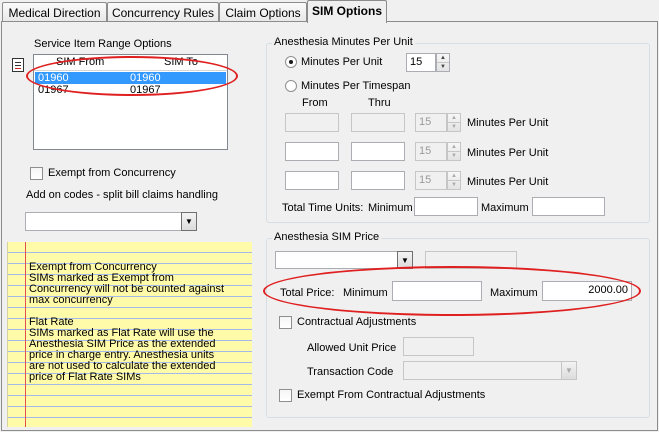 This screenshot has height=432, width=659. I want to click on sim-from-cell: 01967, so click(53, 90).